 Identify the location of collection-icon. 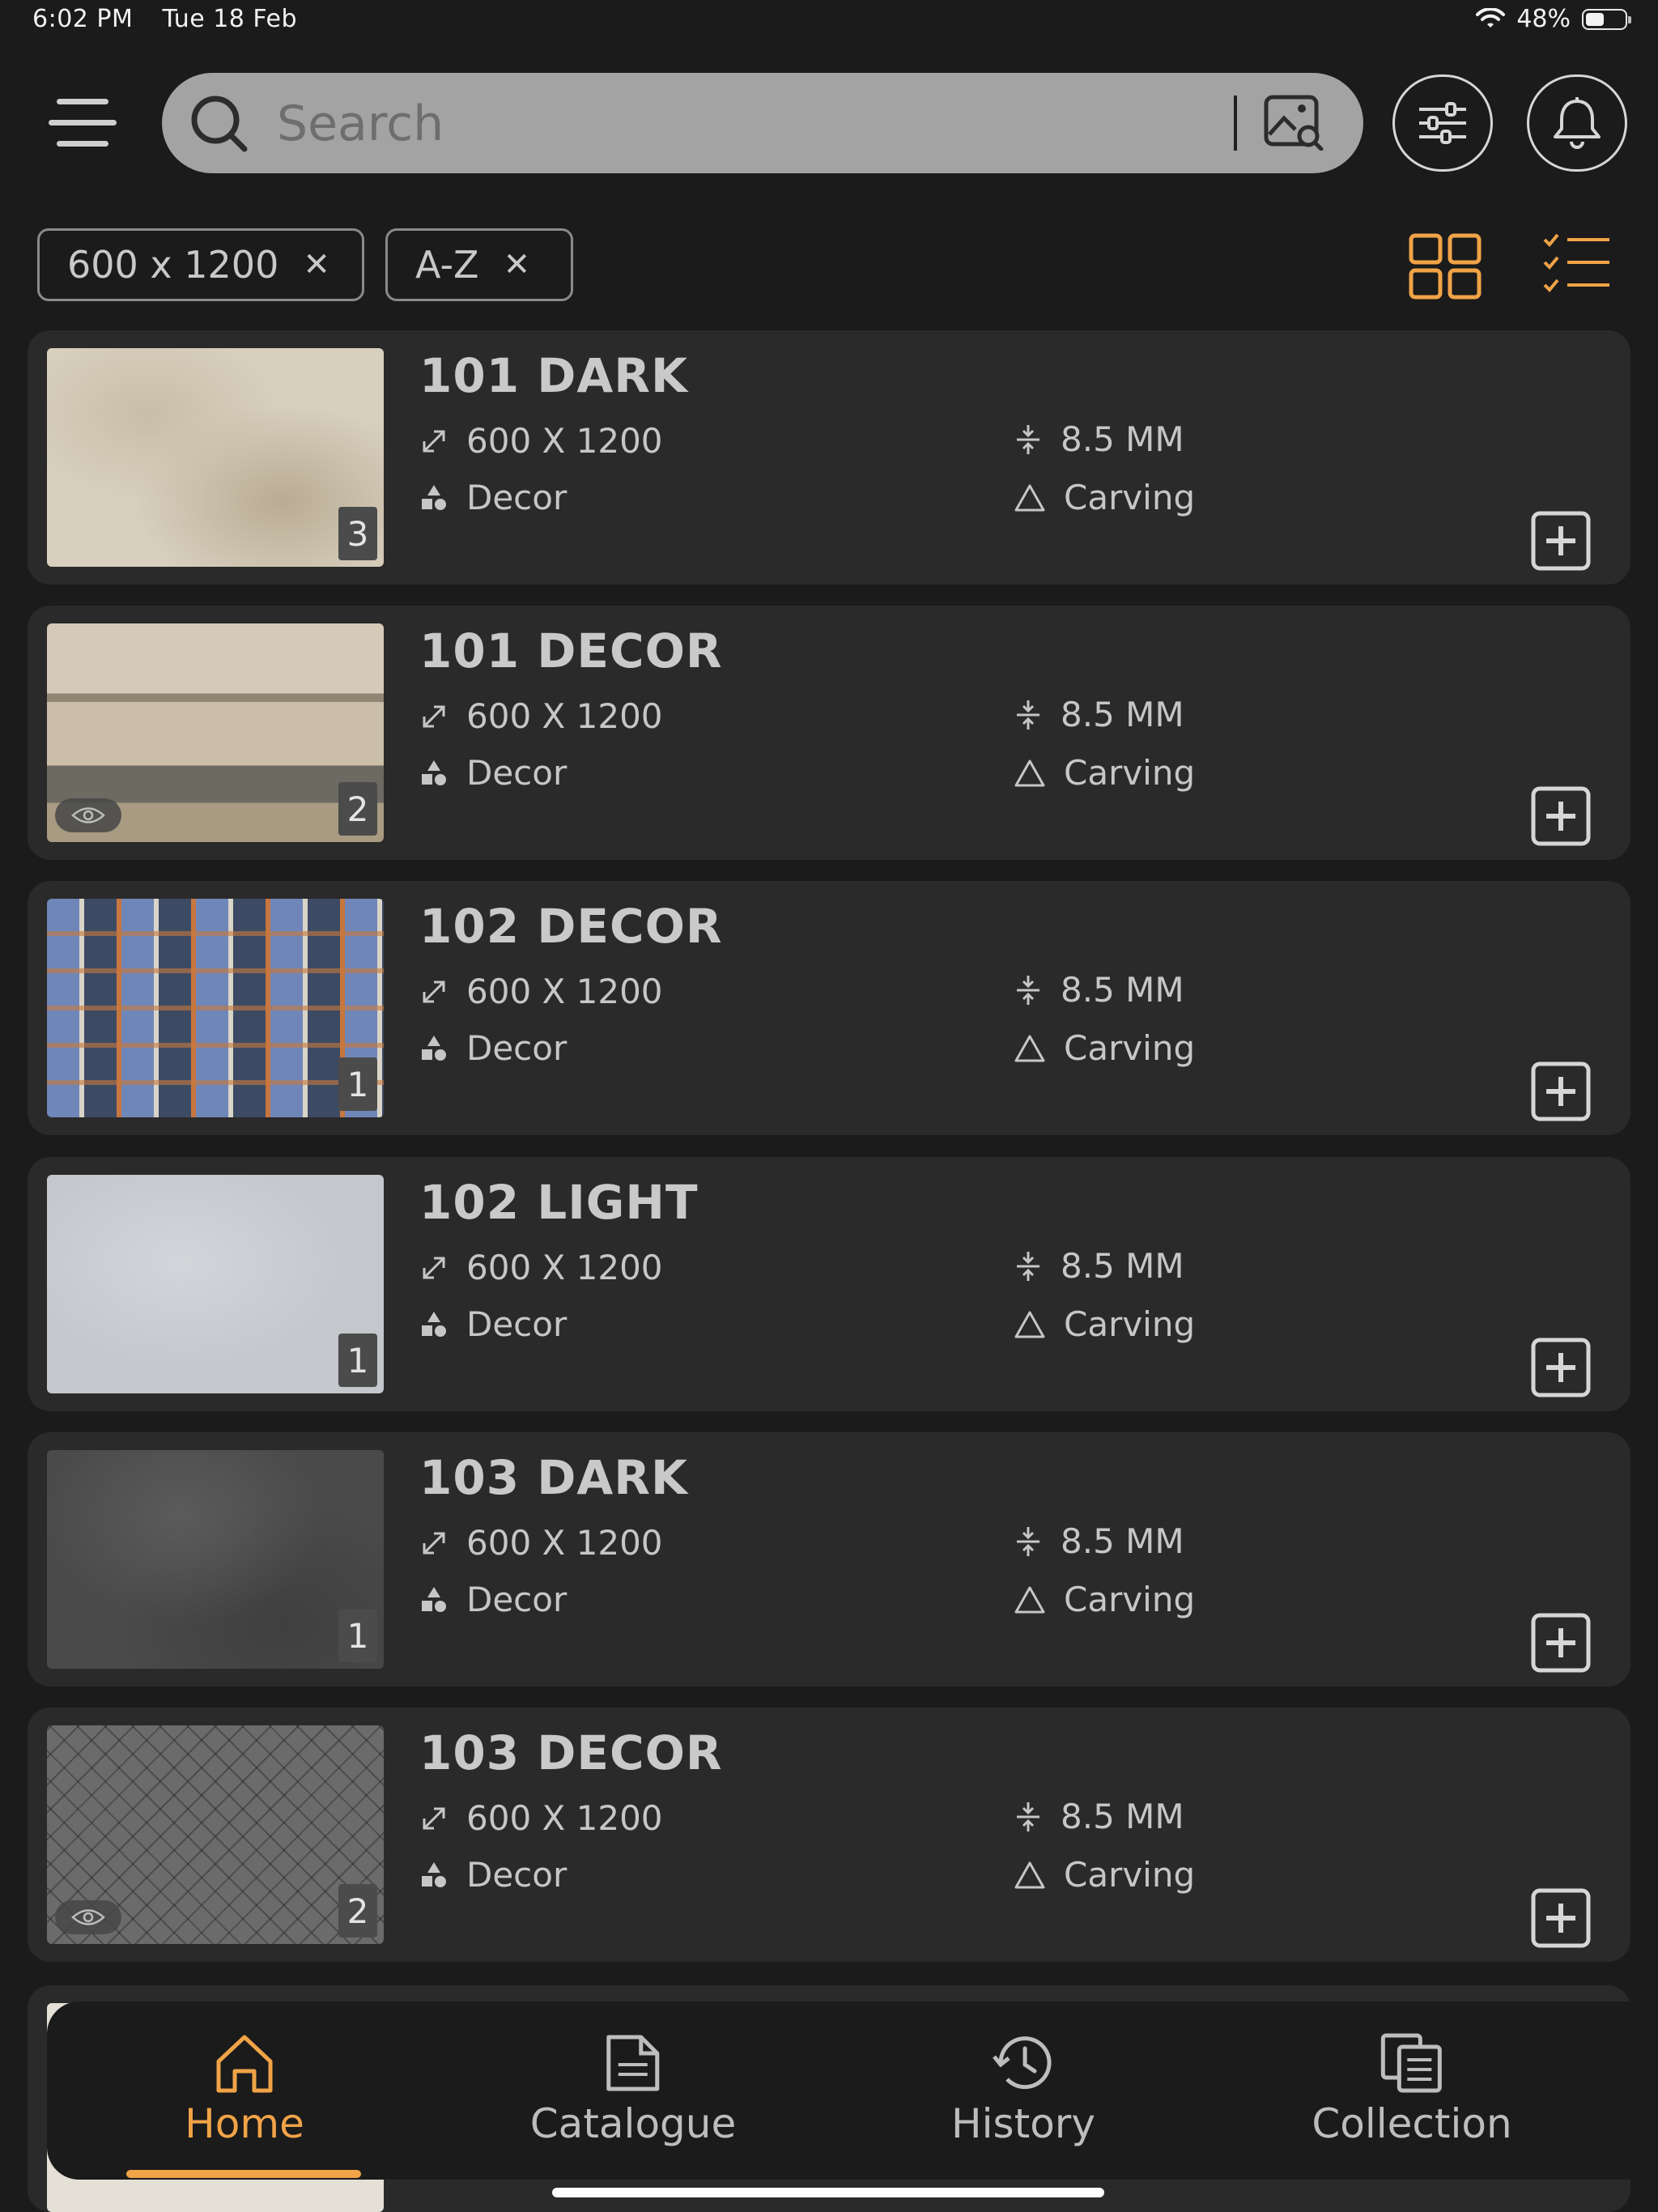
(1411, 2063).